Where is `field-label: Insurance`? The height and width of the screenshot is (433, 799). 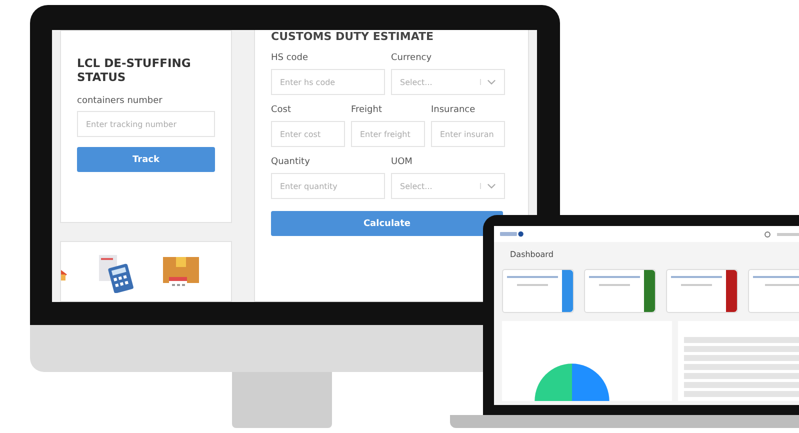
field-label: Insurance is located at coordinates (453, 110).